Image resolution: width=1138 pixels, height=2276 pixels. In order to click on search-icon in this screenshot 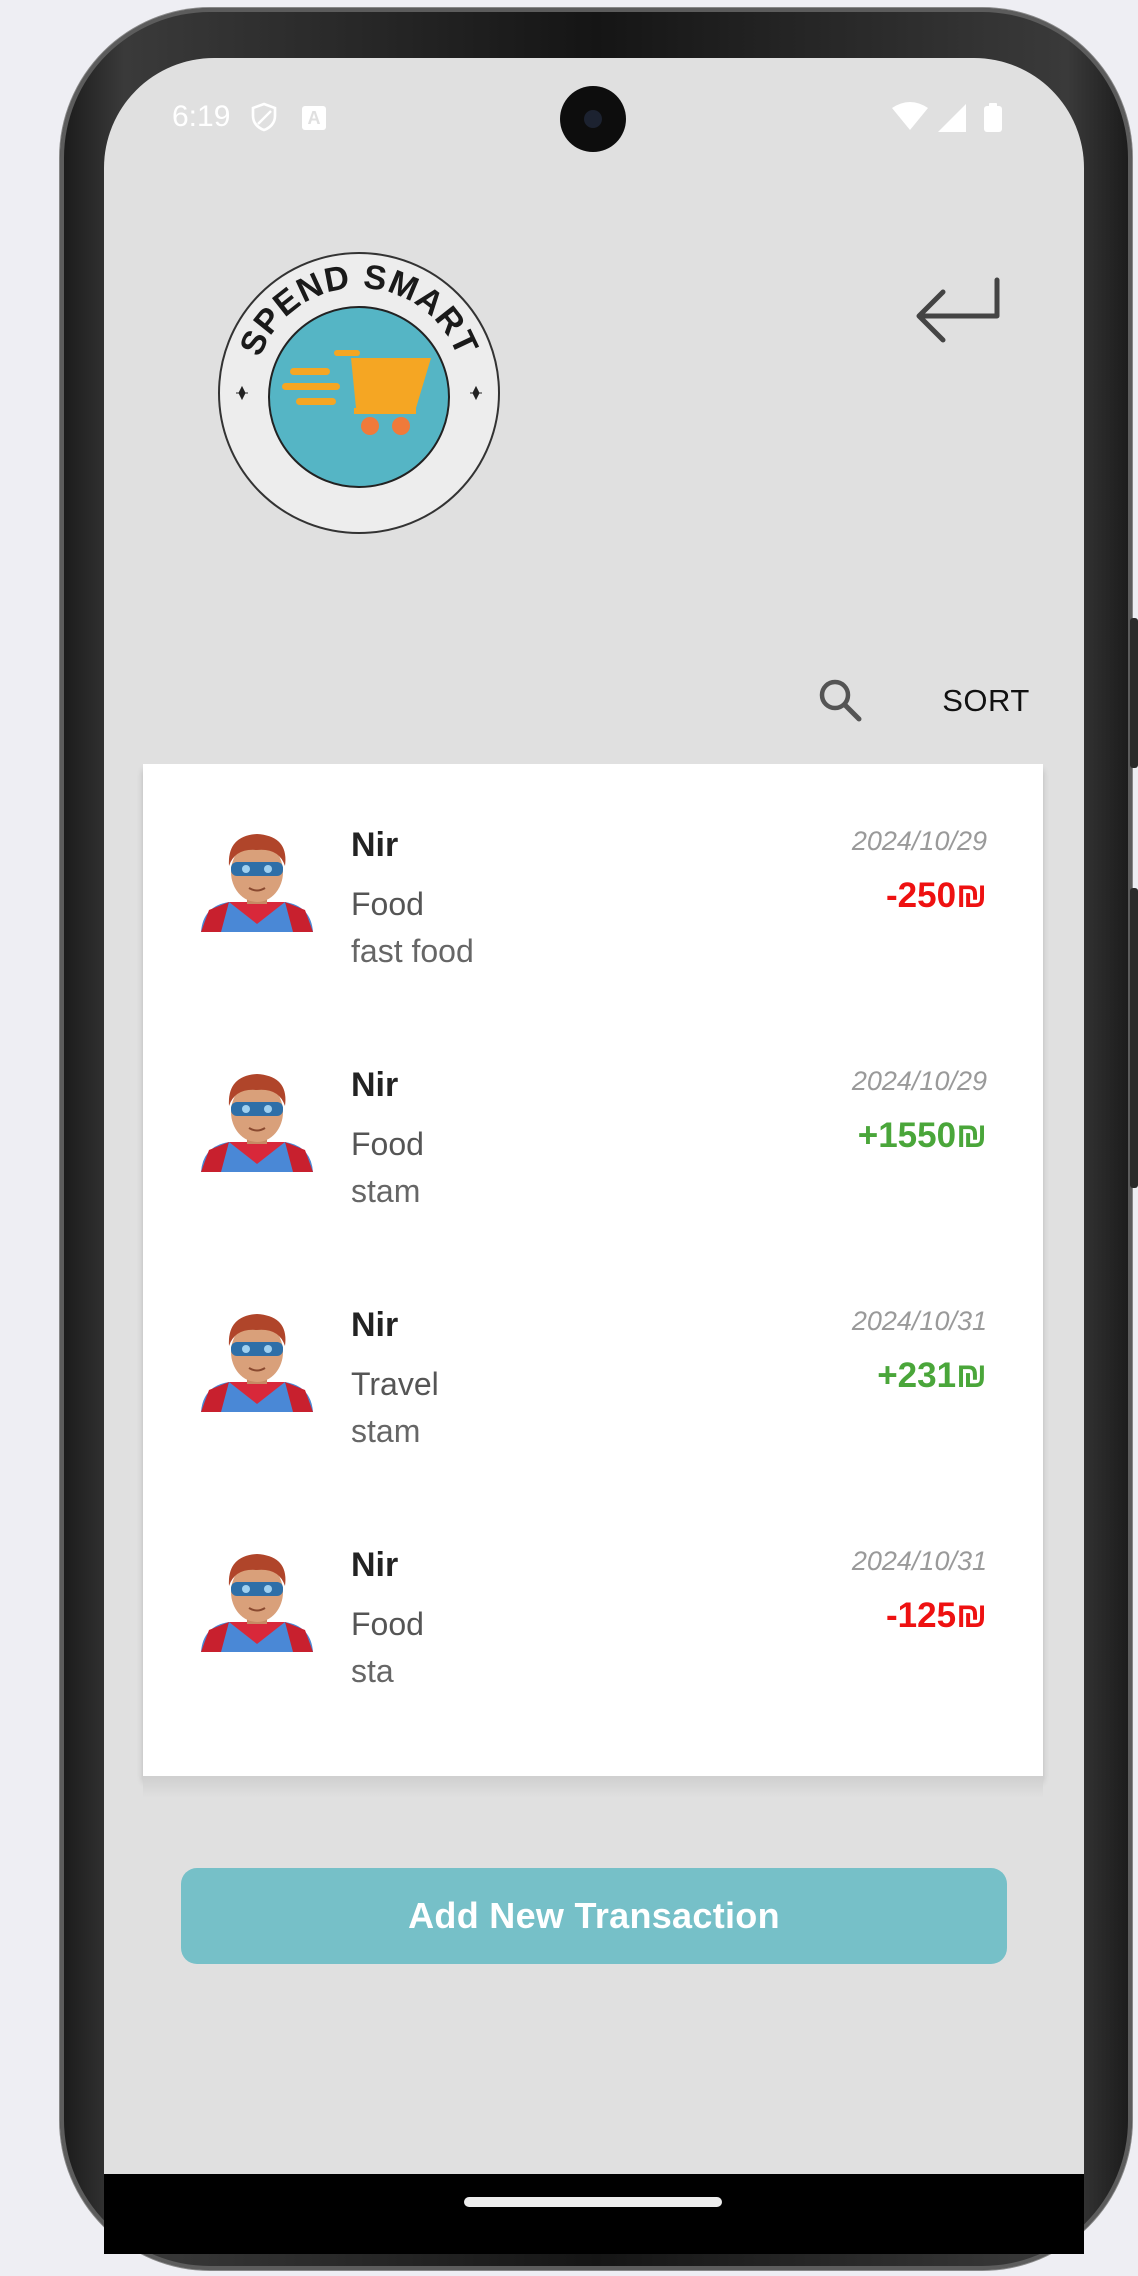, I will do `click(840, 700)`.